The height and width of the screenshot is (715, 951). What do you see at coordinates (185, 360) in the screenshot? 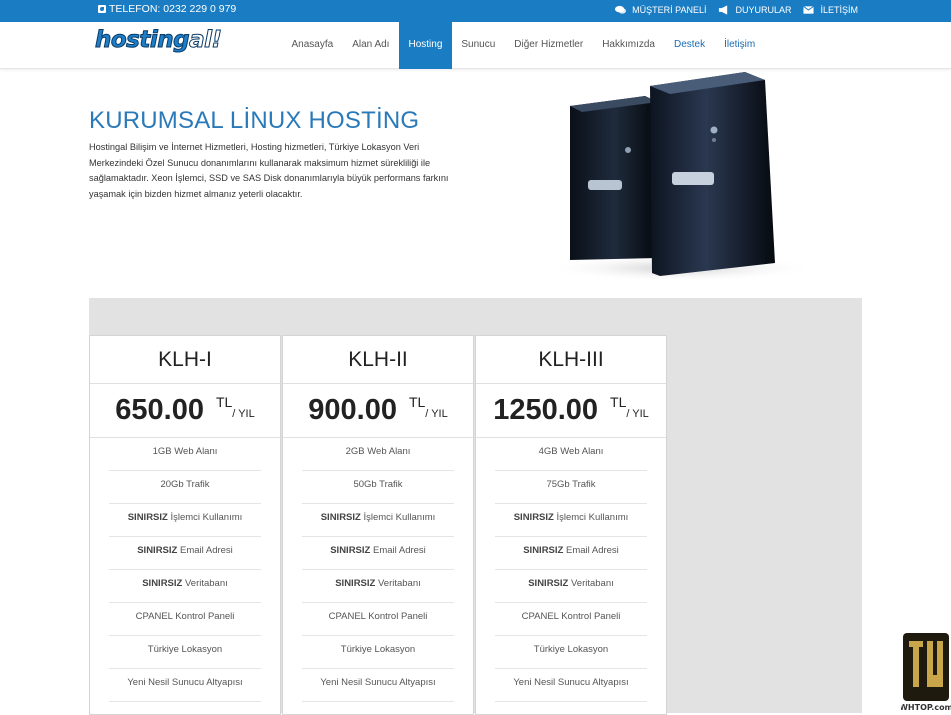
I see `plan-name: KLH-I` at bounding box center [185, 360].